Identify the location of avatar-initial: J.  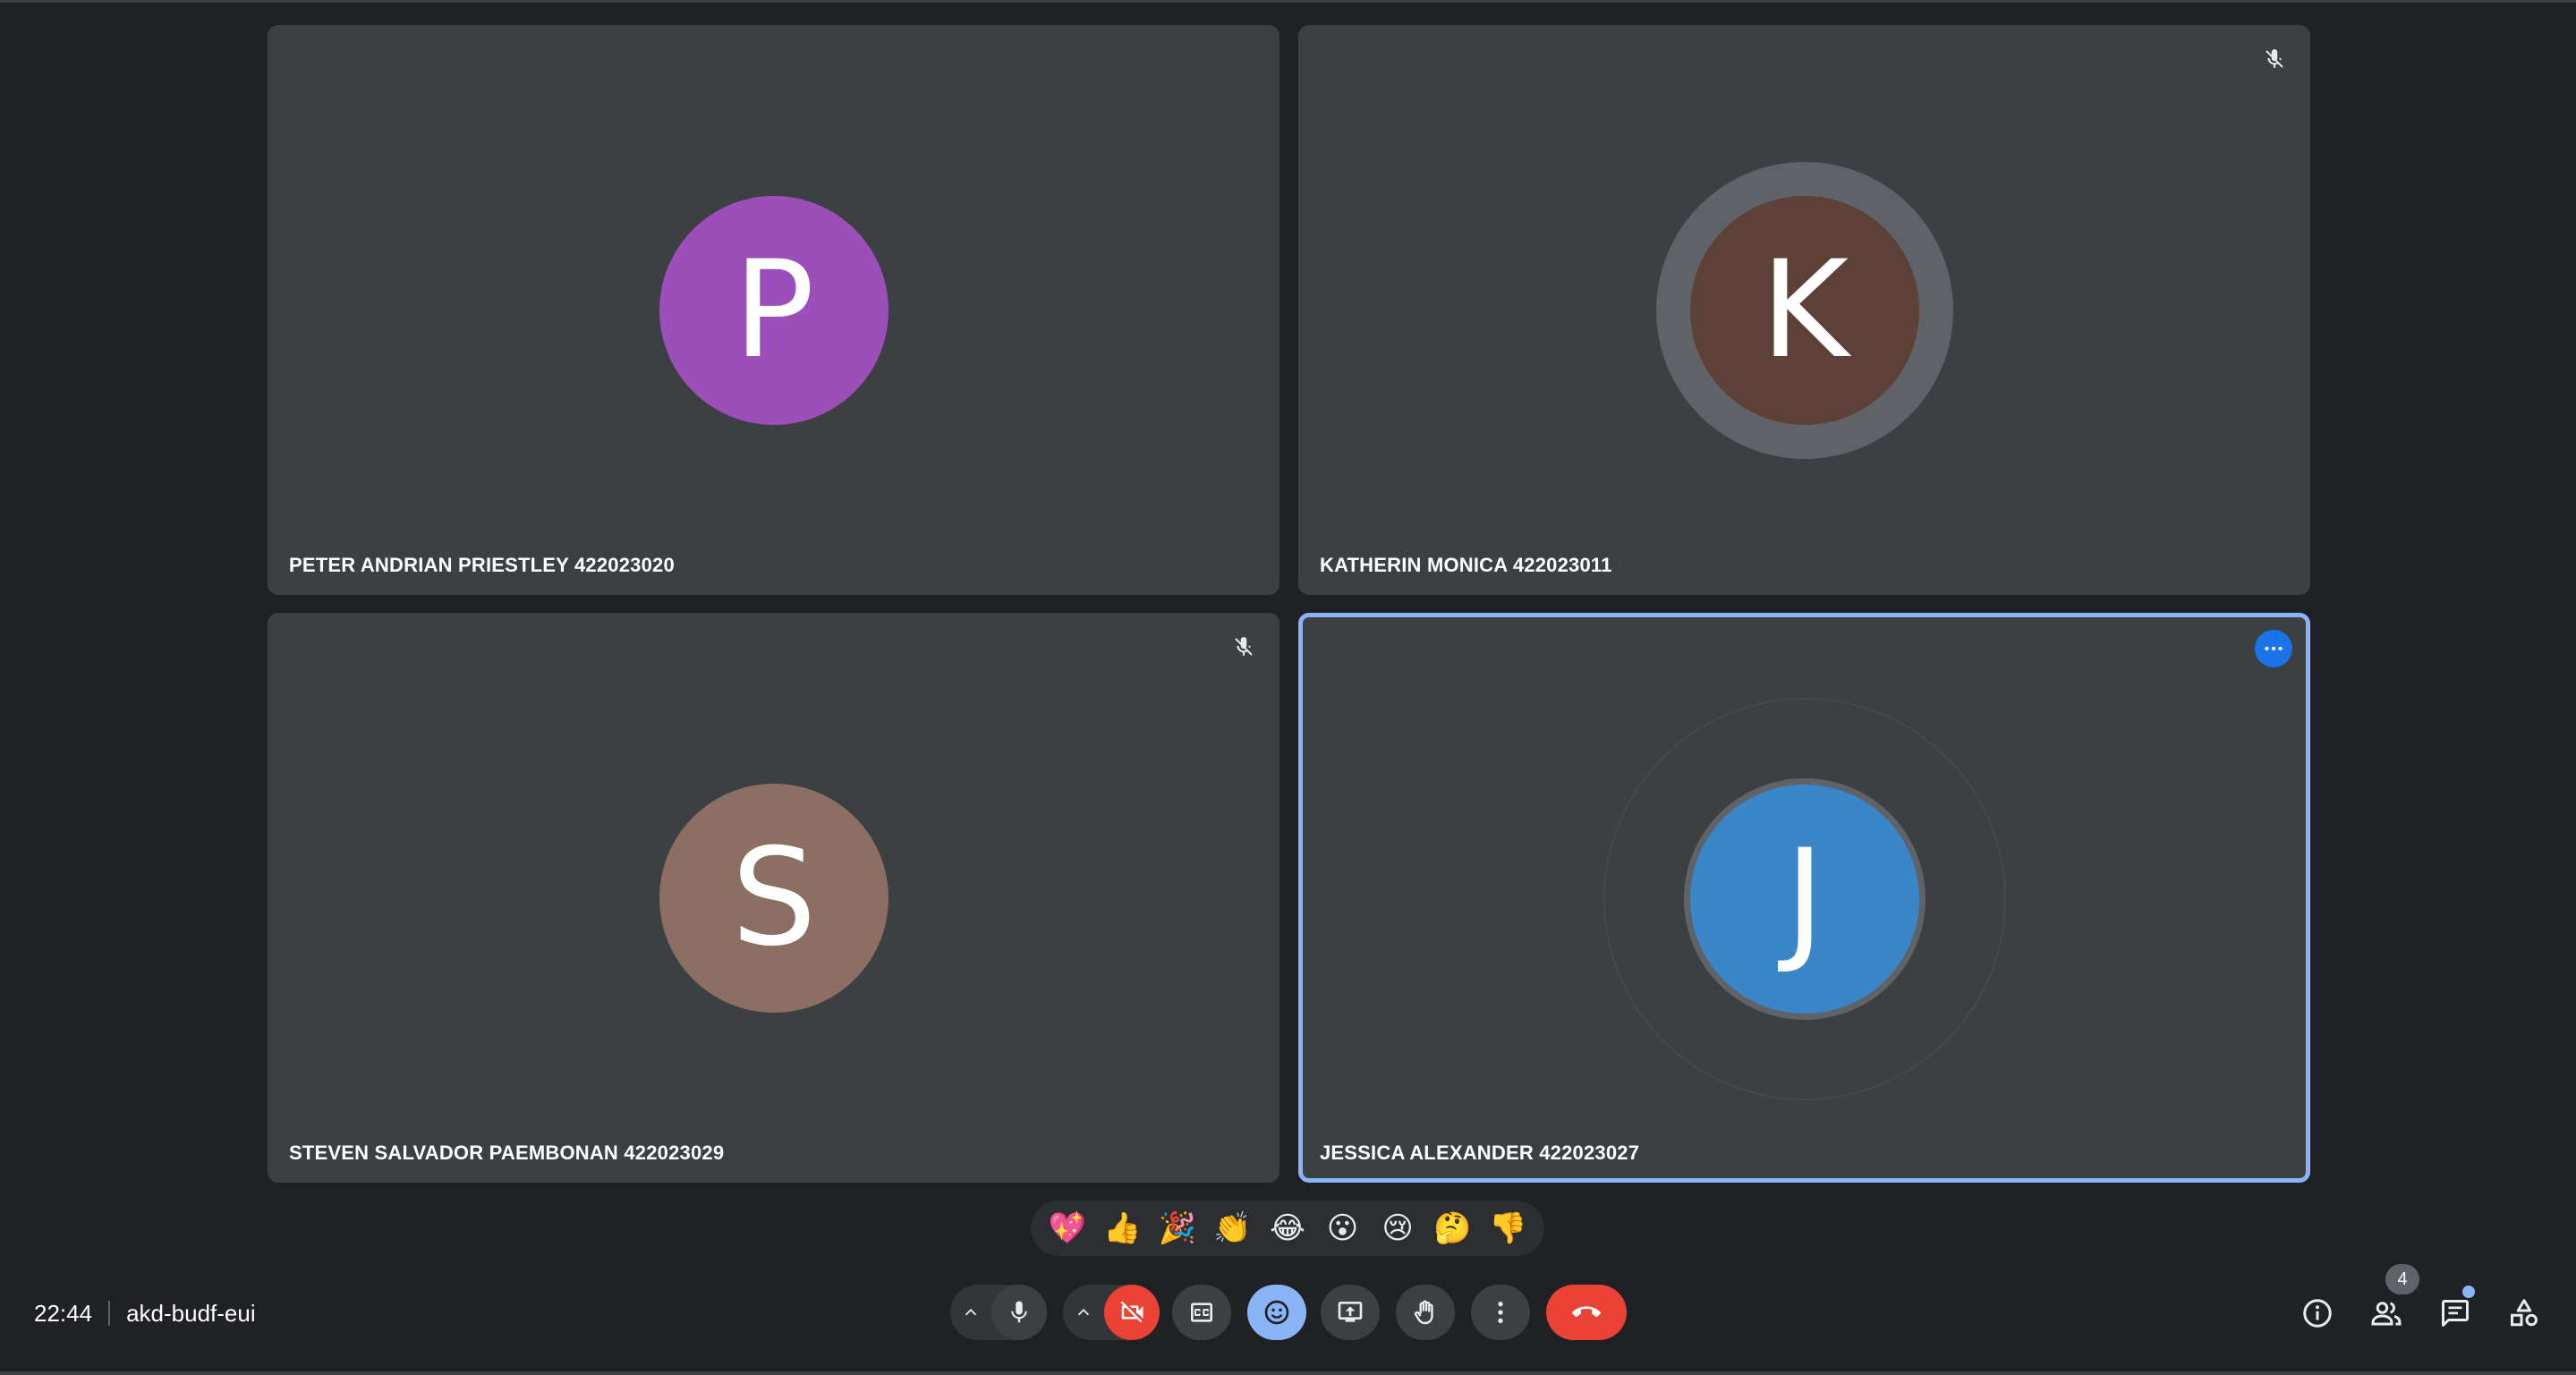
(1804, 899).